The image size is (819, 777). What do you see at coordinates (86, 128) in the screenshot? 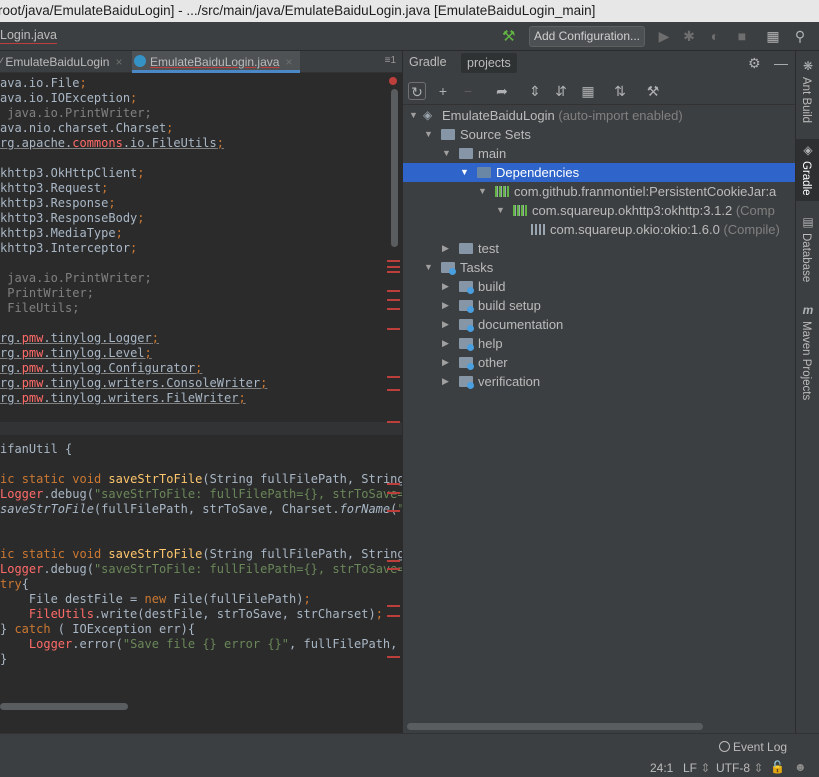
I see `code-line: ava.nio.charset.Charset;` at bounding box center [86, 128].